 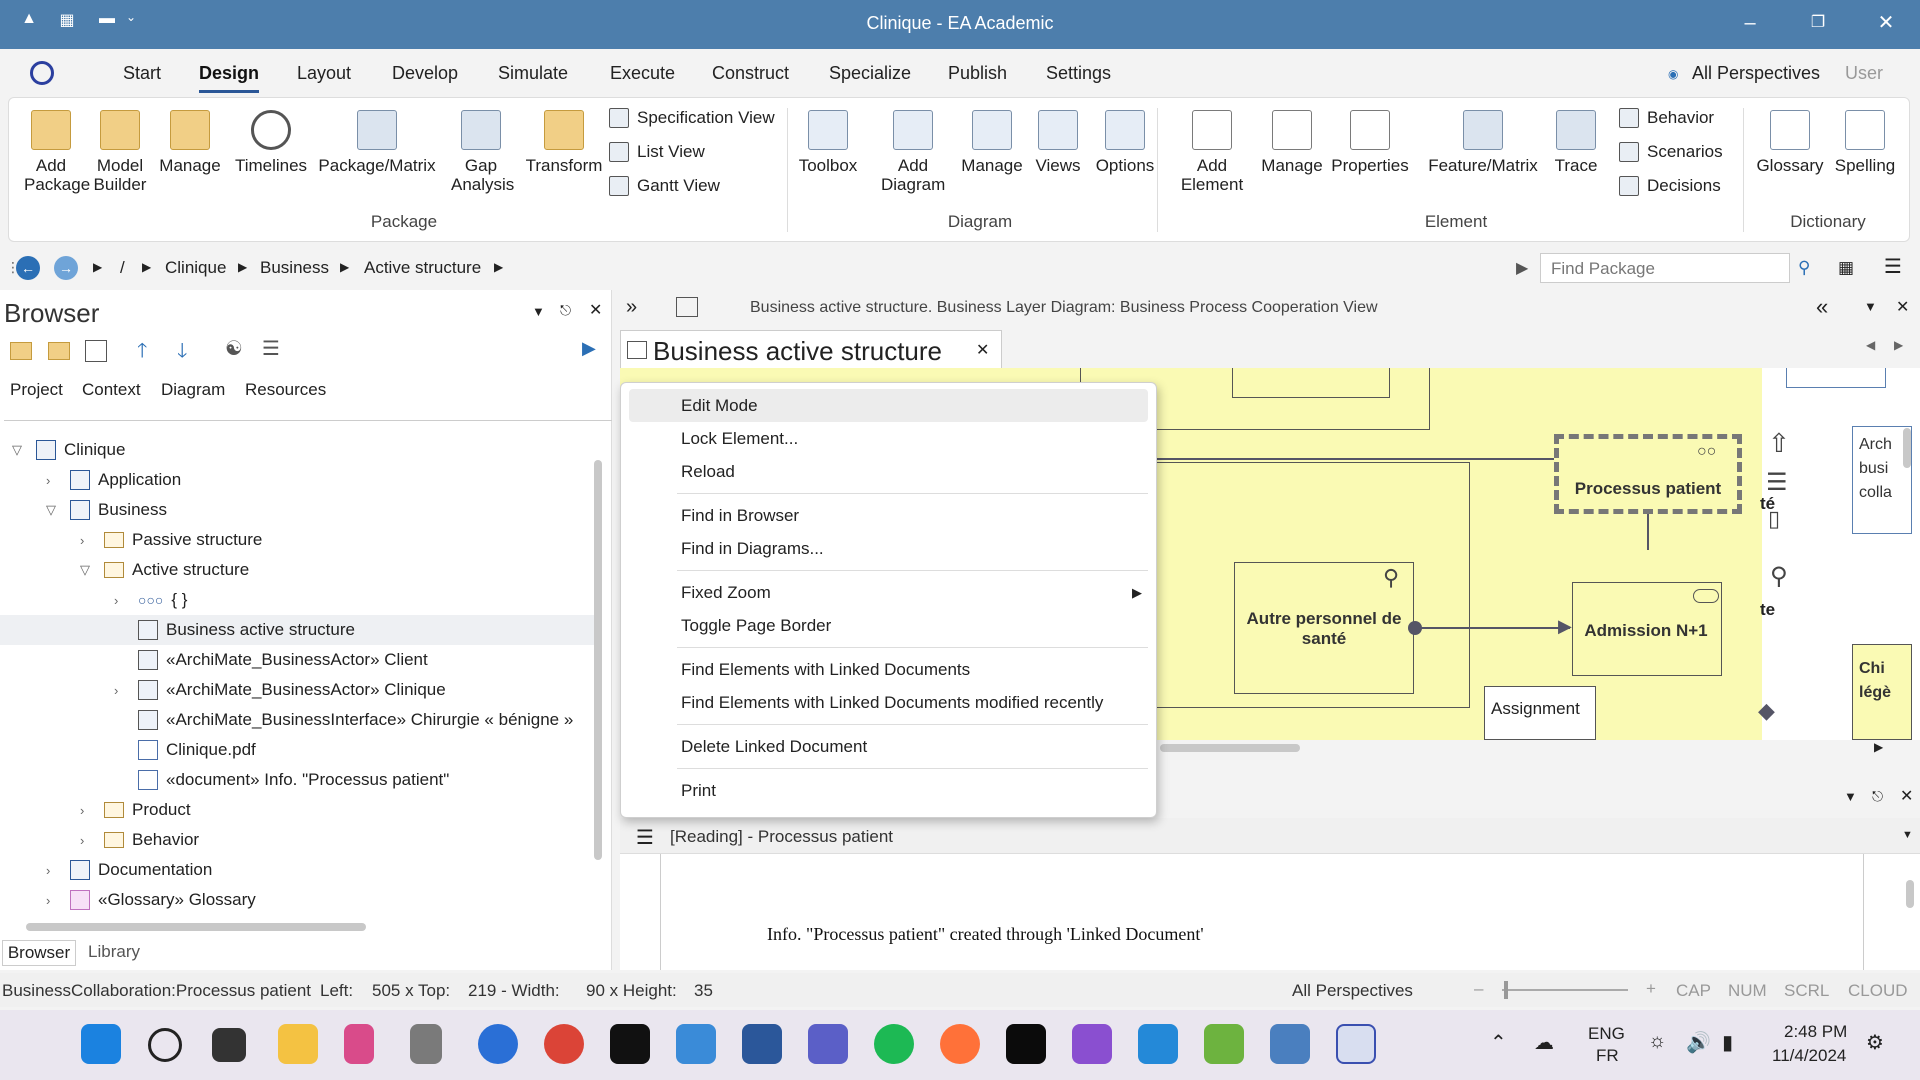 What do you see at coordinates (870, 73) in the screenshot?
I see `tab-specialize: Specialize` at bounding box center [870, 73].